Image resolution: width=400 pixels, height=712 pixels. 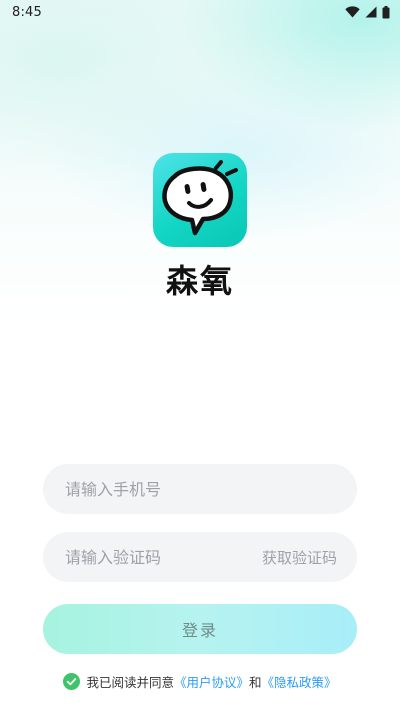 I want to click on get-code-button: 获取验证码, so click(x=299, y=557).